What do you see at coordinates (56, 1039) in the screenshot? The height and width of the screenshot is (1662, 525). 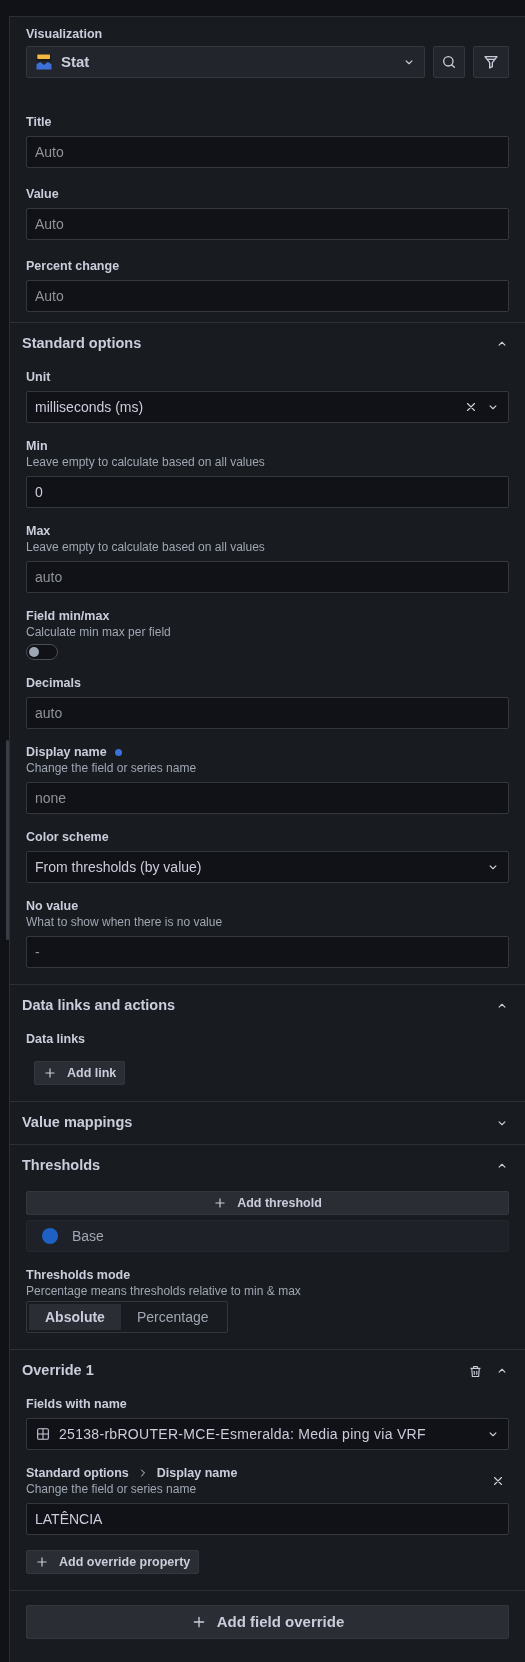 I see `field-label: Data links` at bounding box center [56, 1039].